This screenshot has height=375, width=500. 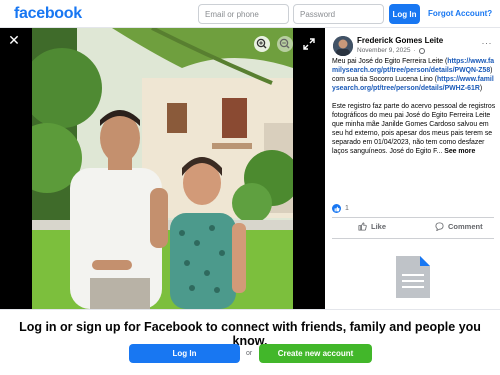 What do you see at coordinates (48, 14) in the screenshot?
I see `facebook-logo: facebook` at bounding box center [48, 14].